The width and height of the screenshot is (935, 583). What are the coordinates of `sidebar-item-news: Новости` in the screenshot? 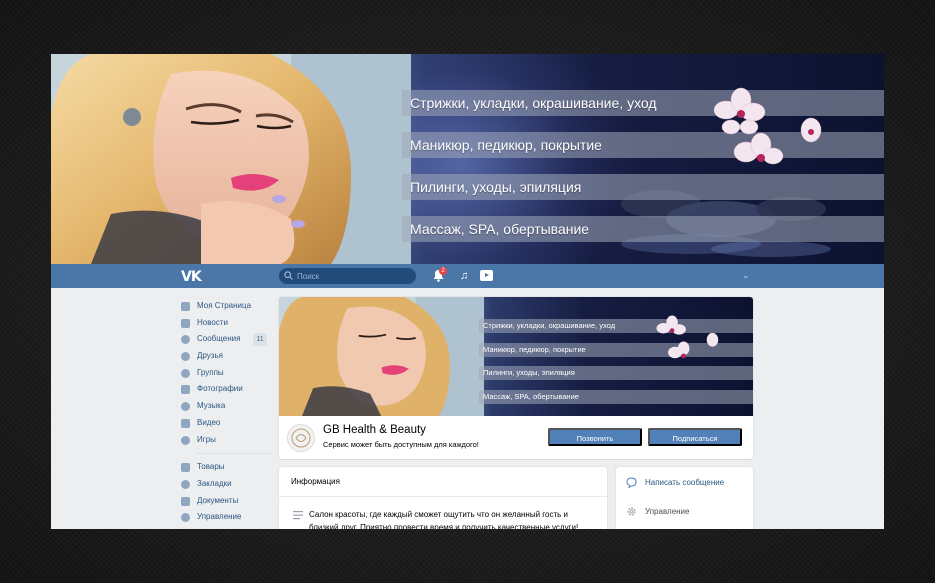 It's located at (225, 323).